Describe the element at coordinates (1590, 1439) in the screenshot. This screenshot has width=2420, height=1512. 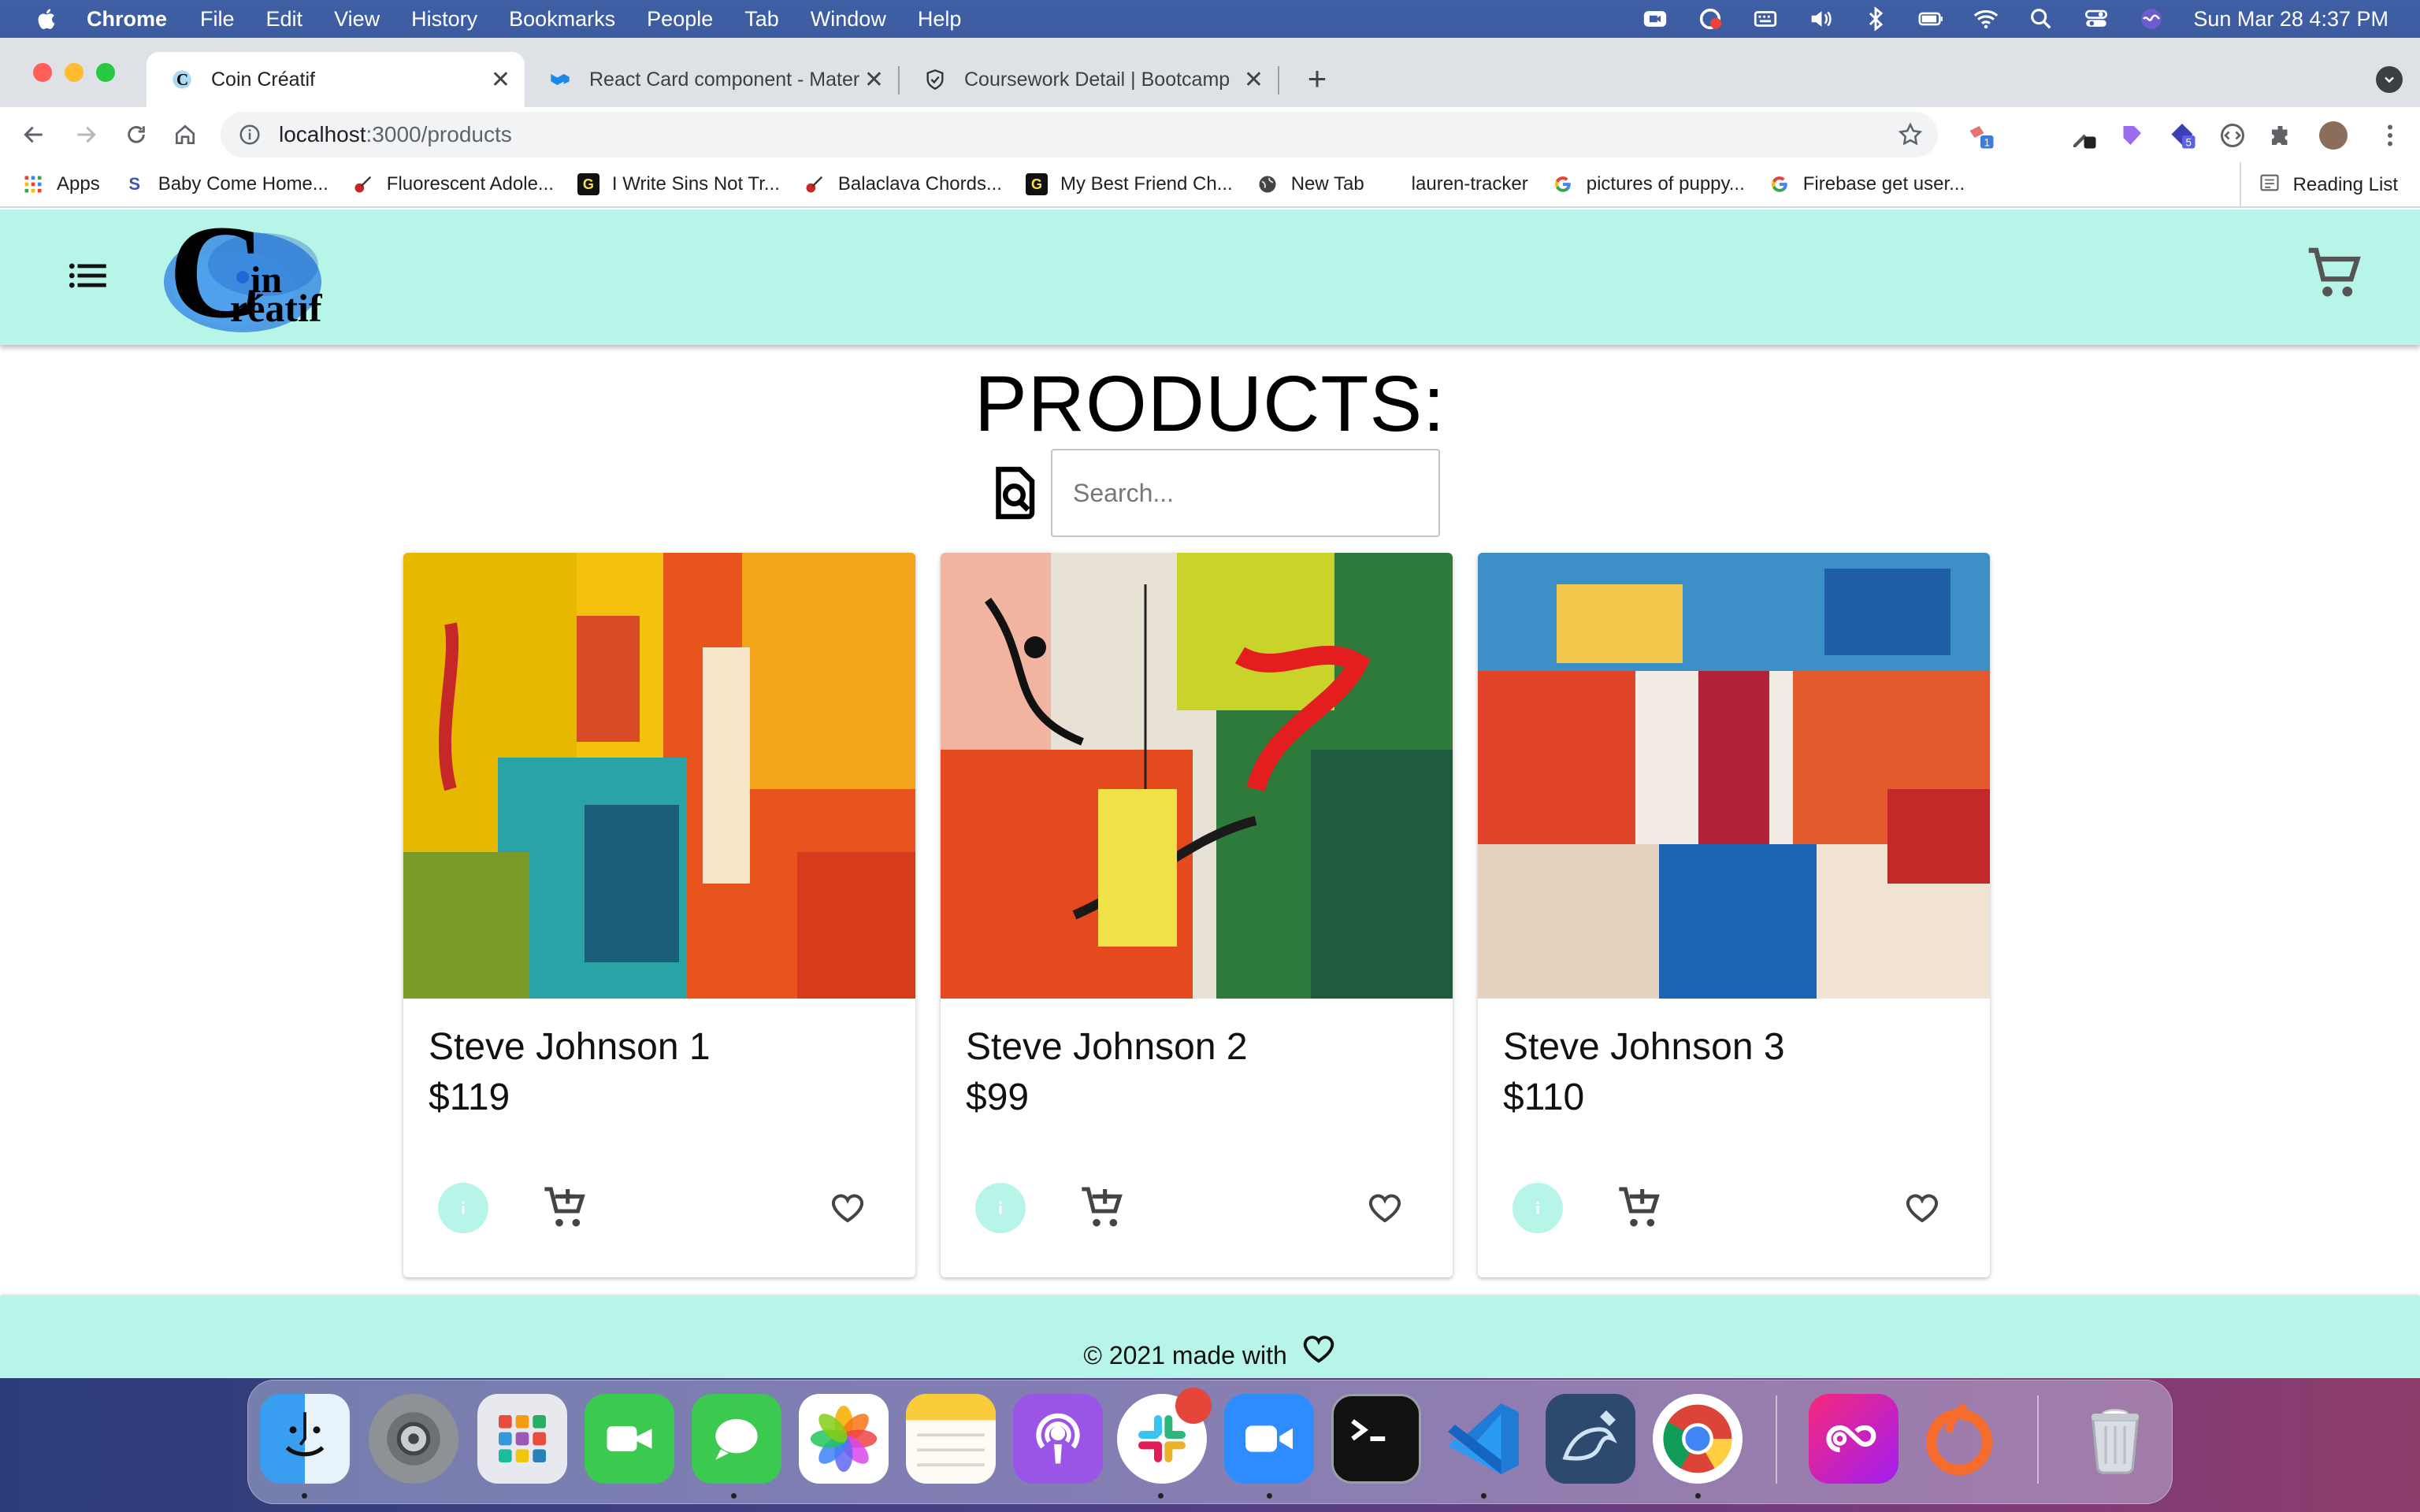
I see `mysql-workbench-dock-icon` at that location.